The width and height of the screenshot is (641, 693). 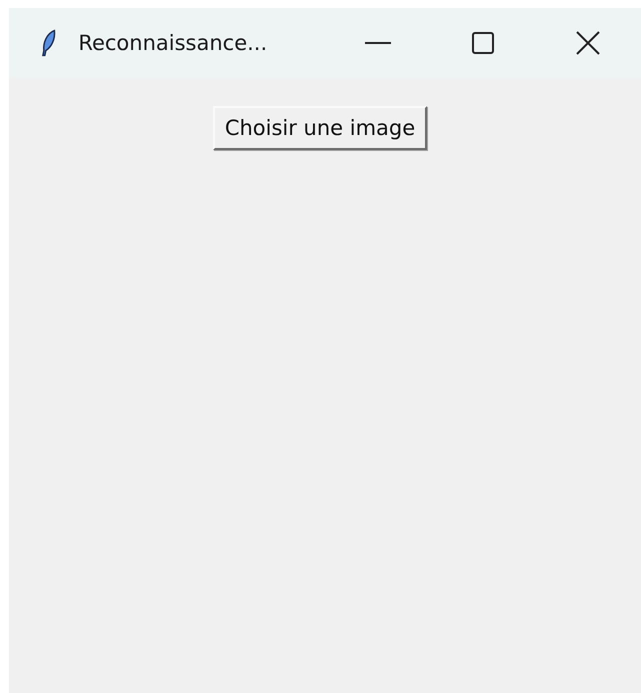 I want to click on close-icon, so click(x=588, y=43).